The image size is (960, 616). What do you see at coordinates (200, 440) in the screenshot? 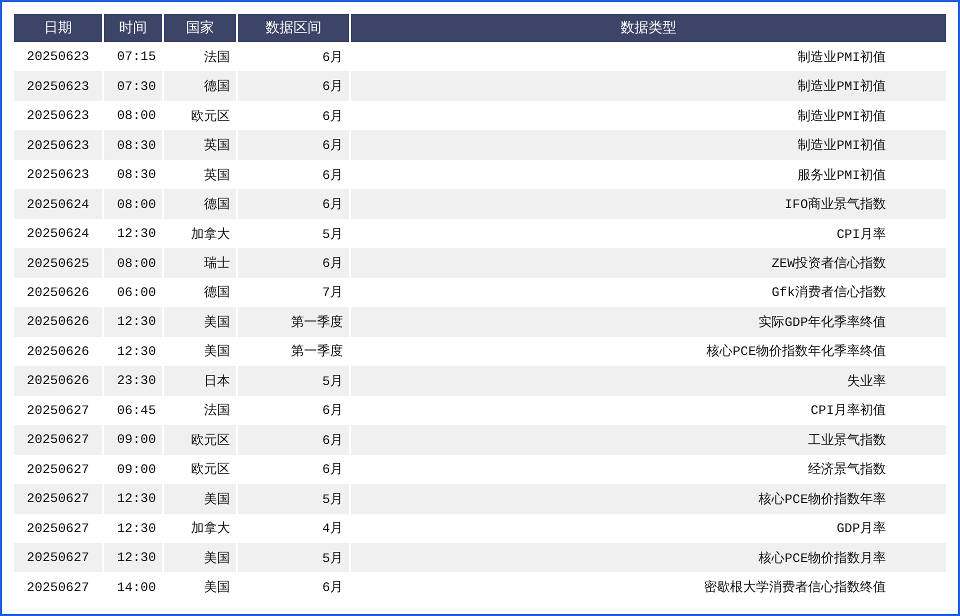
I see `table-cell: 欧元区` at bounding box center [200, 440].